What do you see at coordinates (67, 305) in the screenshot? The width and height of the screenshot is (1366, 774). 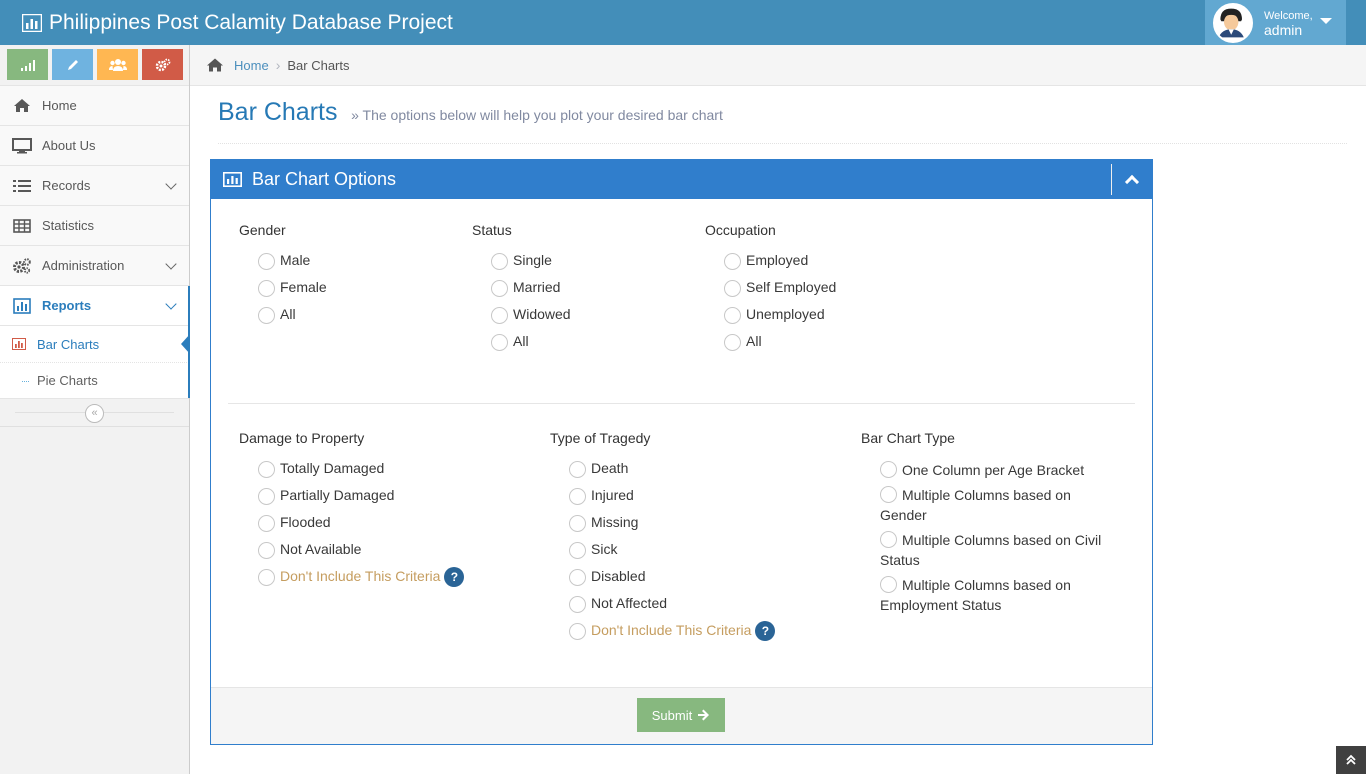 I see `sidebar-item-label: Reports` at bounding box center [67, 305].